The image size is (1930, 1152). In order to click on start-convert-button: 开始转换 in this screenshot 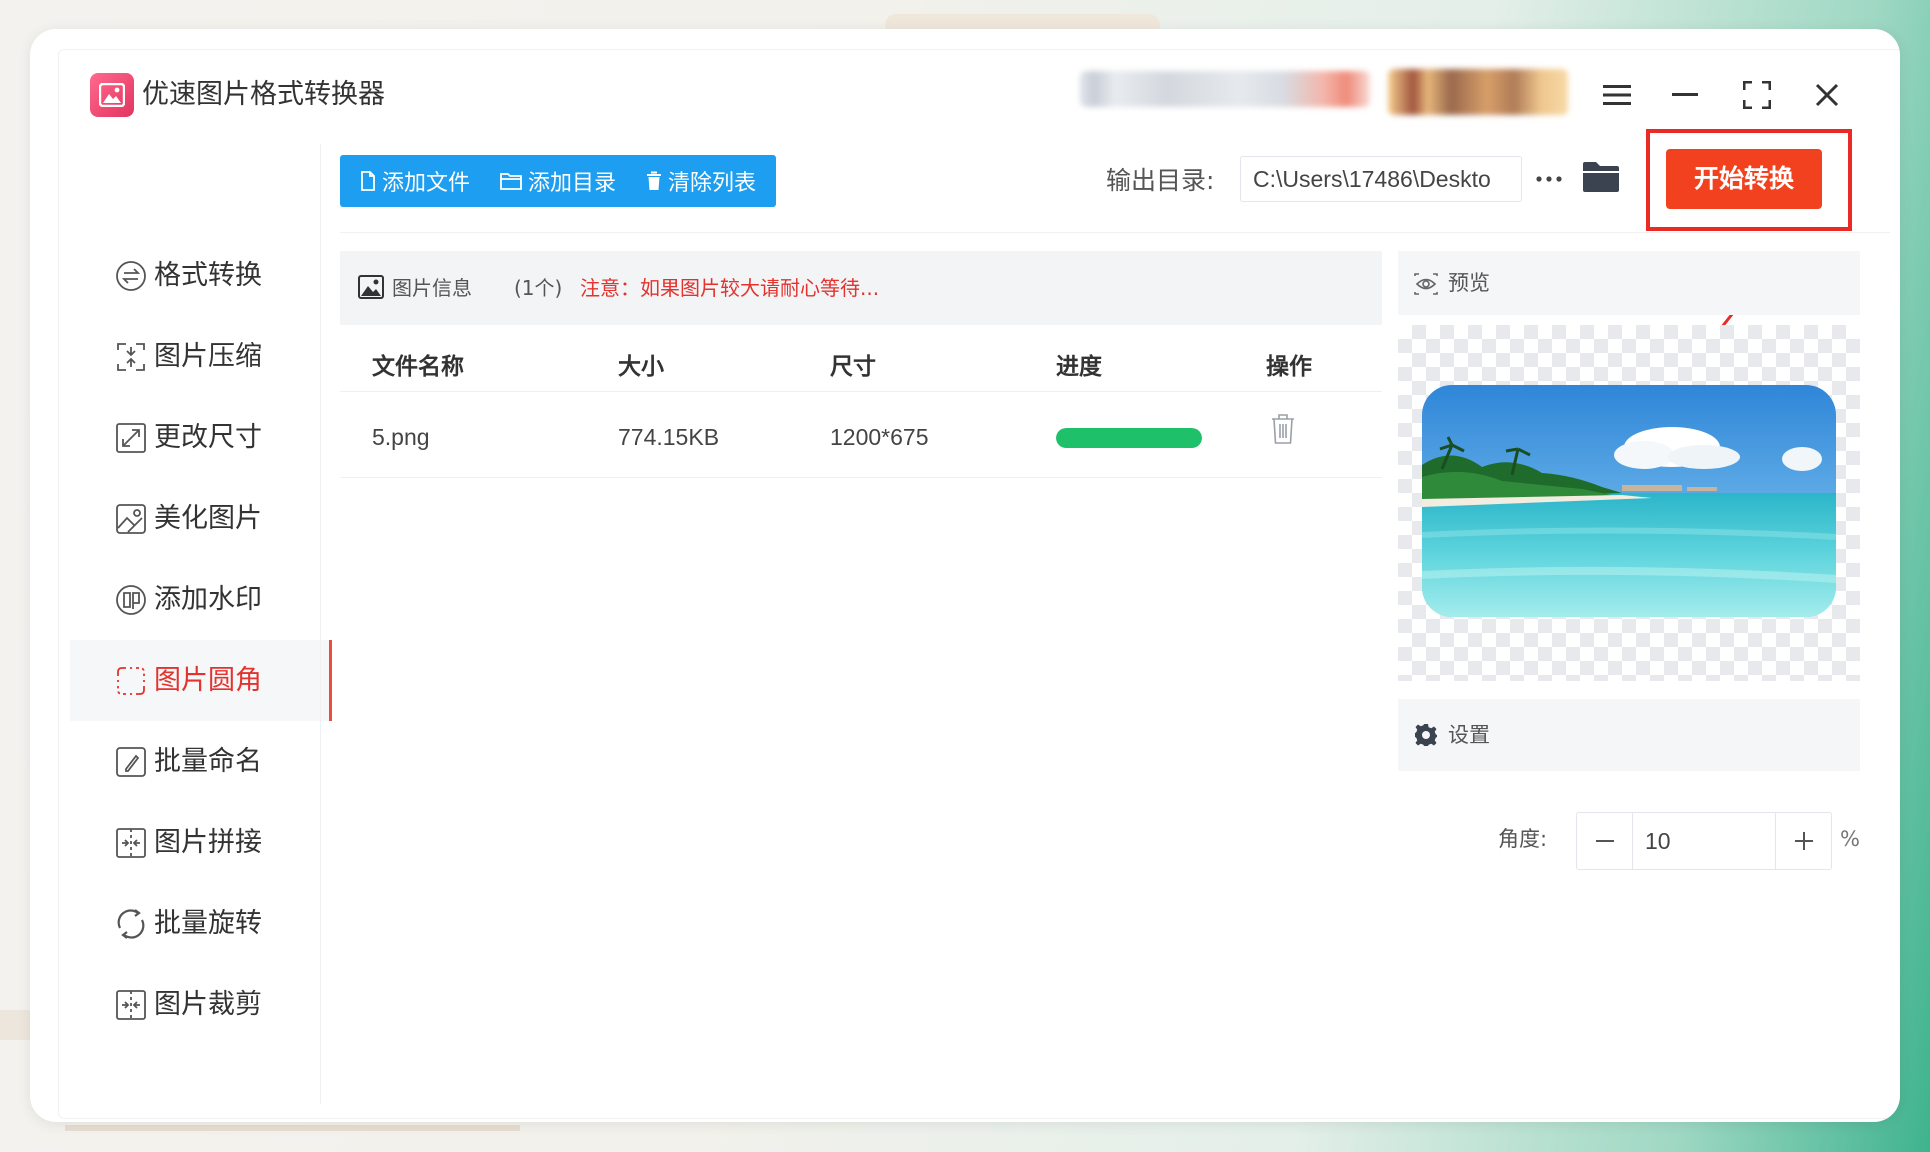, I will do `click(1744, 179)`.